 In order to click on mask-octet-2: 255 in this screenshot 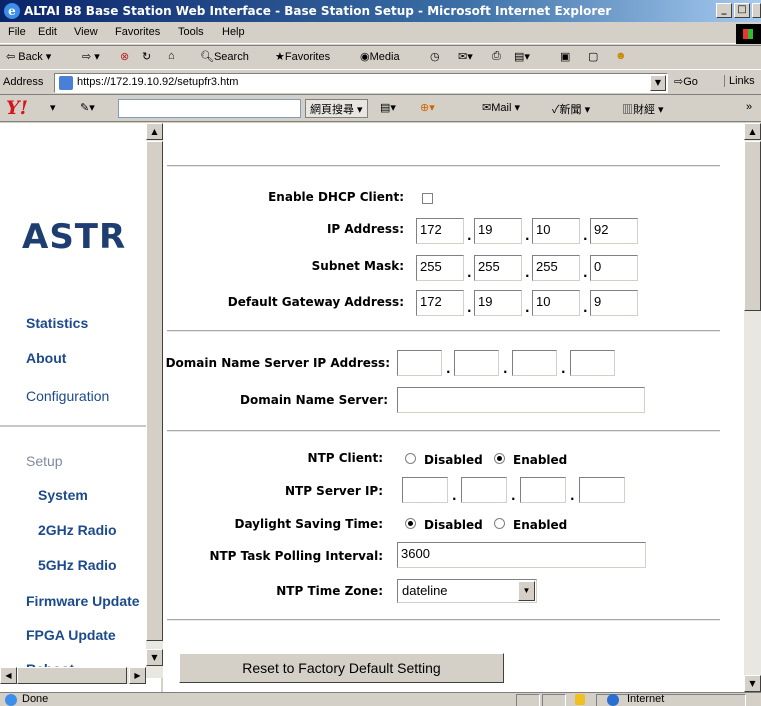, I will do `click(498, 268)`.